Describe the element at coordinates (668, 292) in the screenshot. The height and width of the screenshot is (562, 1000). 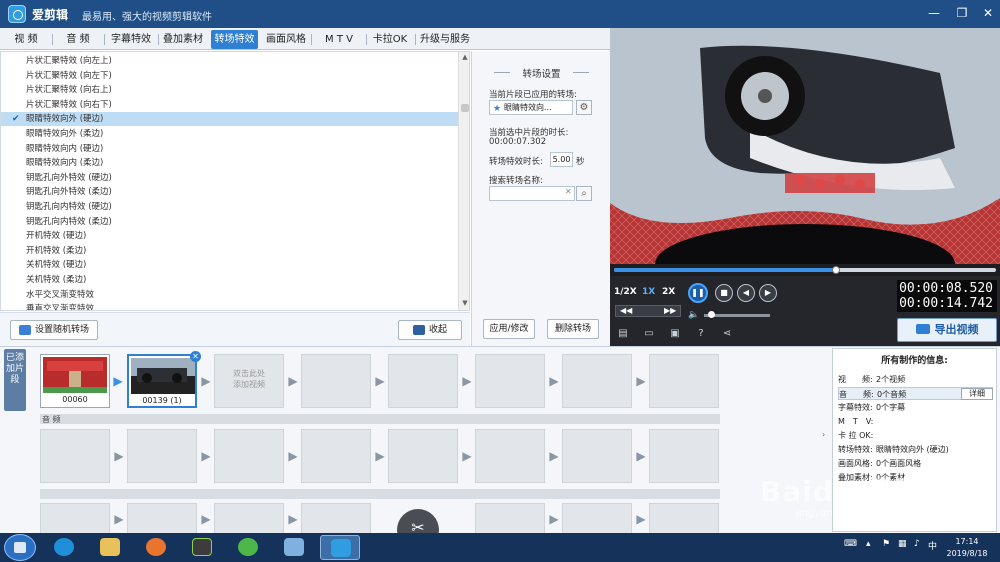
I see `speed-2x-button: 2X` at that location.